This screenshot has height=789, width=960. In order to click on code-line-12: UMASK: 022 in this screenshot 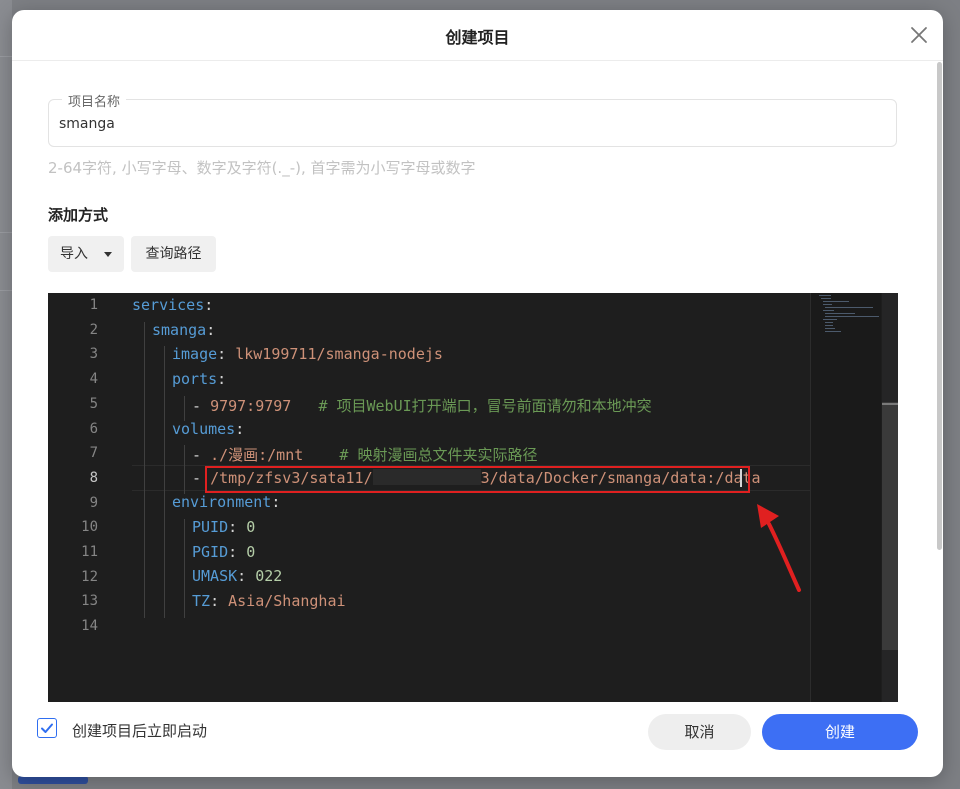, I will do `click(237, 576)`.